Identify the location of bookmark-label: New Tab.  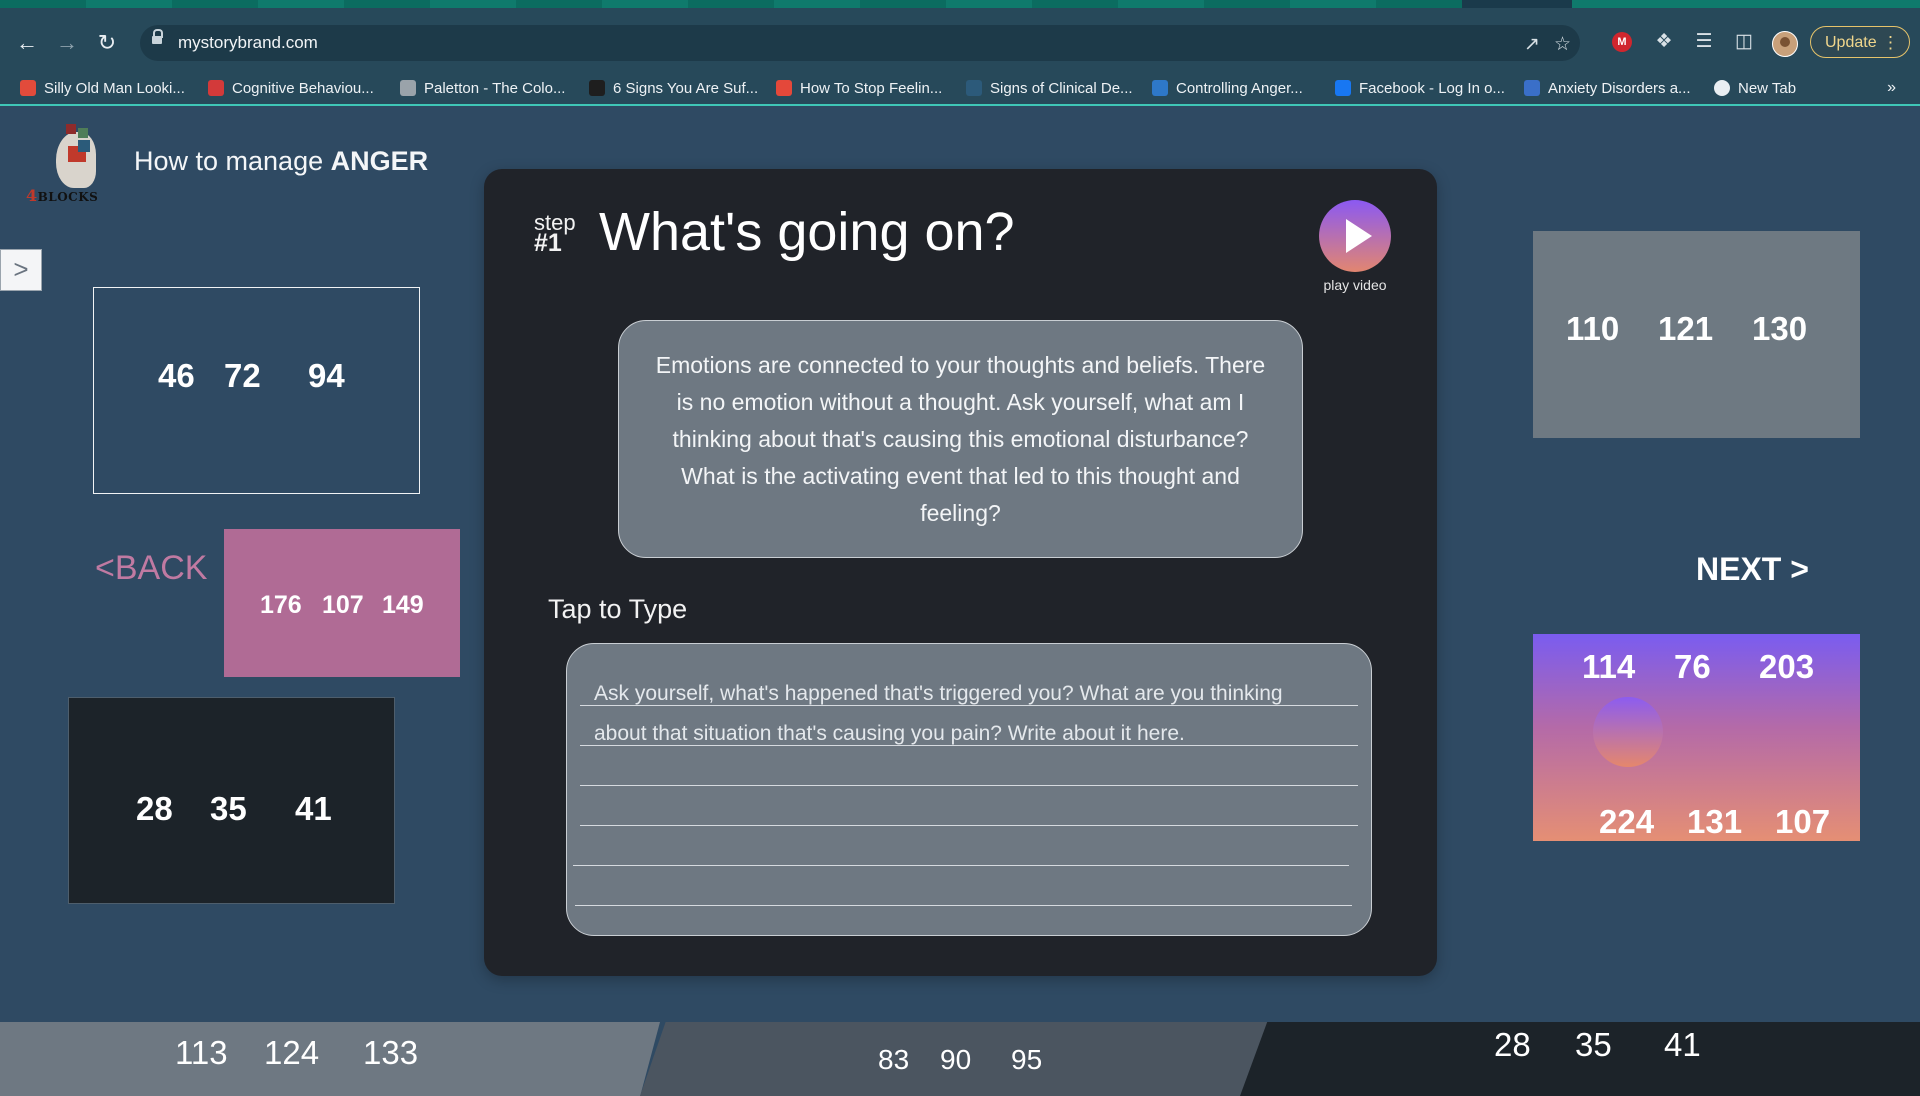
(1767, 88).